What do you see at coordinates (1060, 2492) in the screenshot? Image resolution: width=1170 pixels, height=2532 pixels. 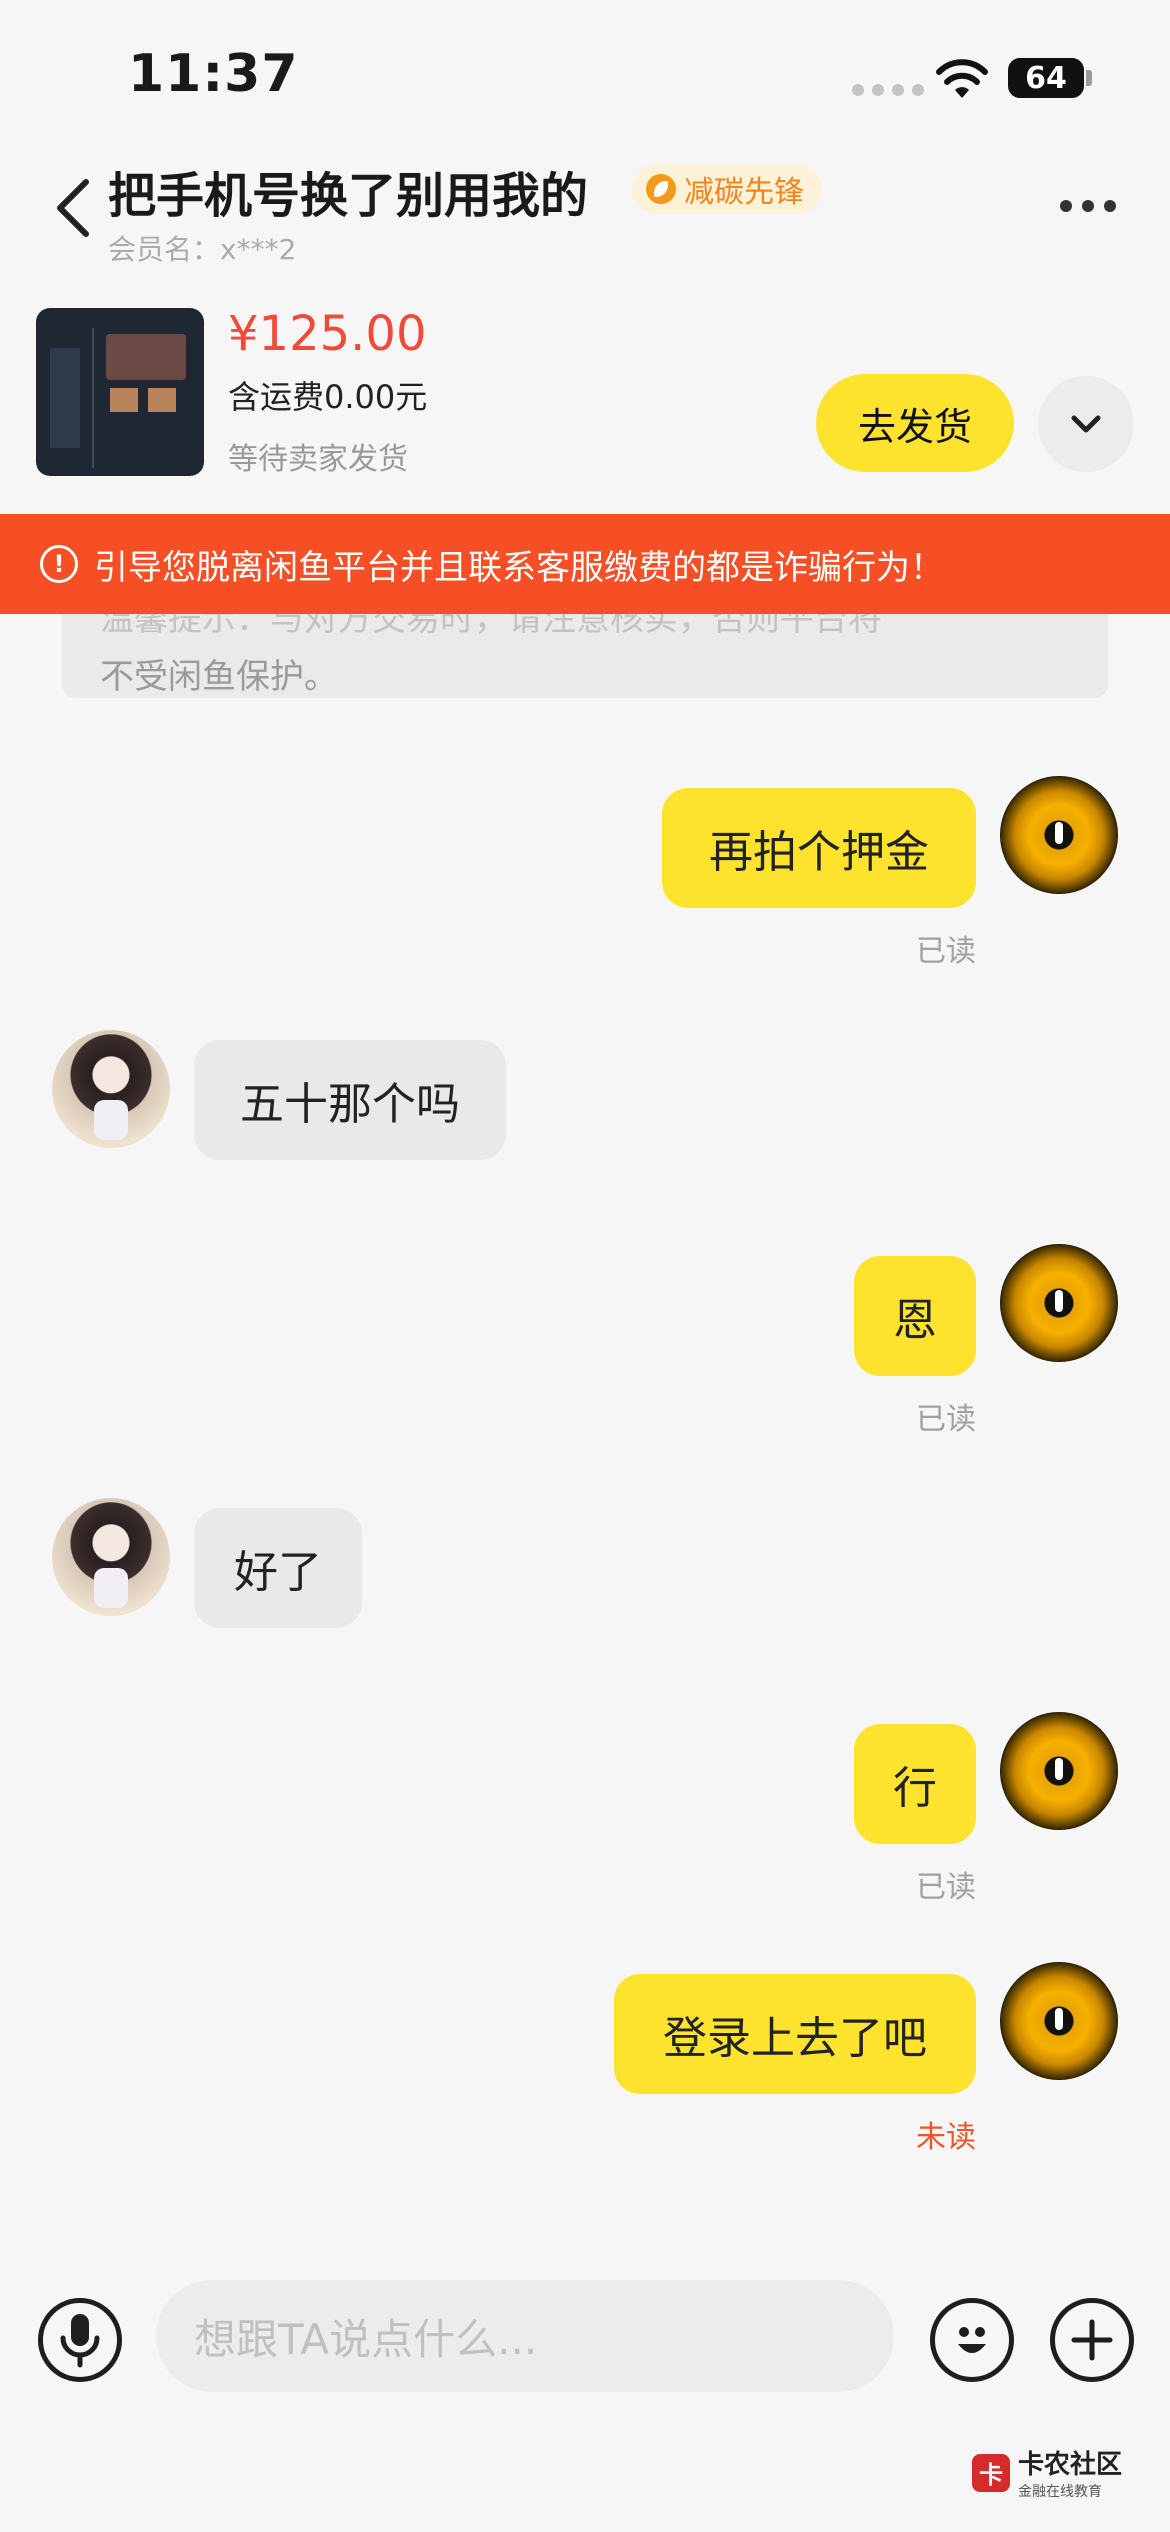 I see `watermark-subtitle: 金融在线教育` at bounding box center [1060, 2492].